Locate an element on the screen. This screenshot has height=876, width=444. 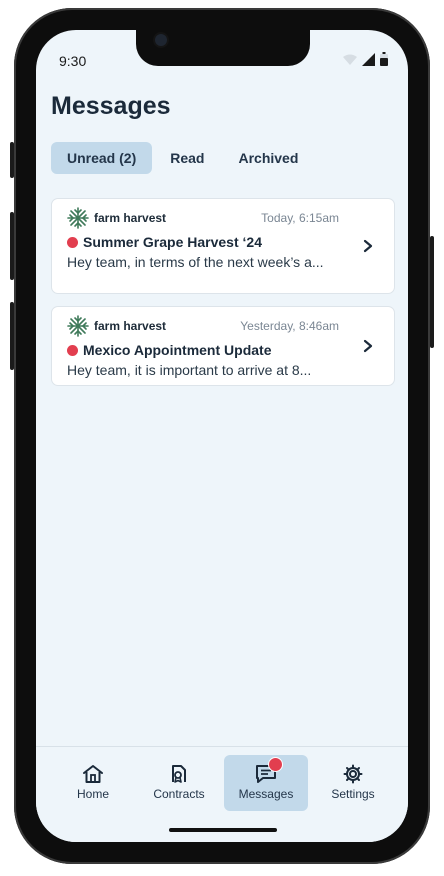
battery-icon is located at coordinates (384, 59).